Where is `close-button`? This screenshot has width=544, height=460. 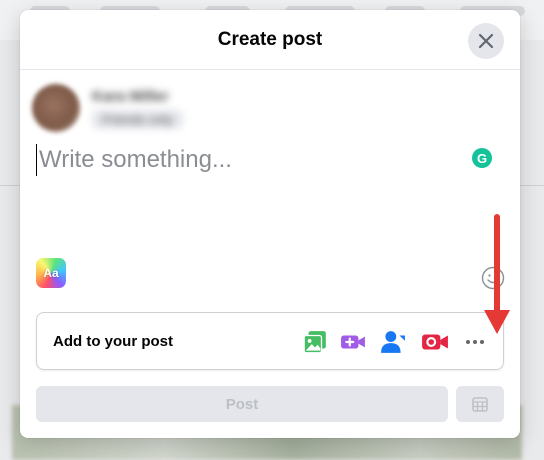
close-button is located at coordinates (486, 41).